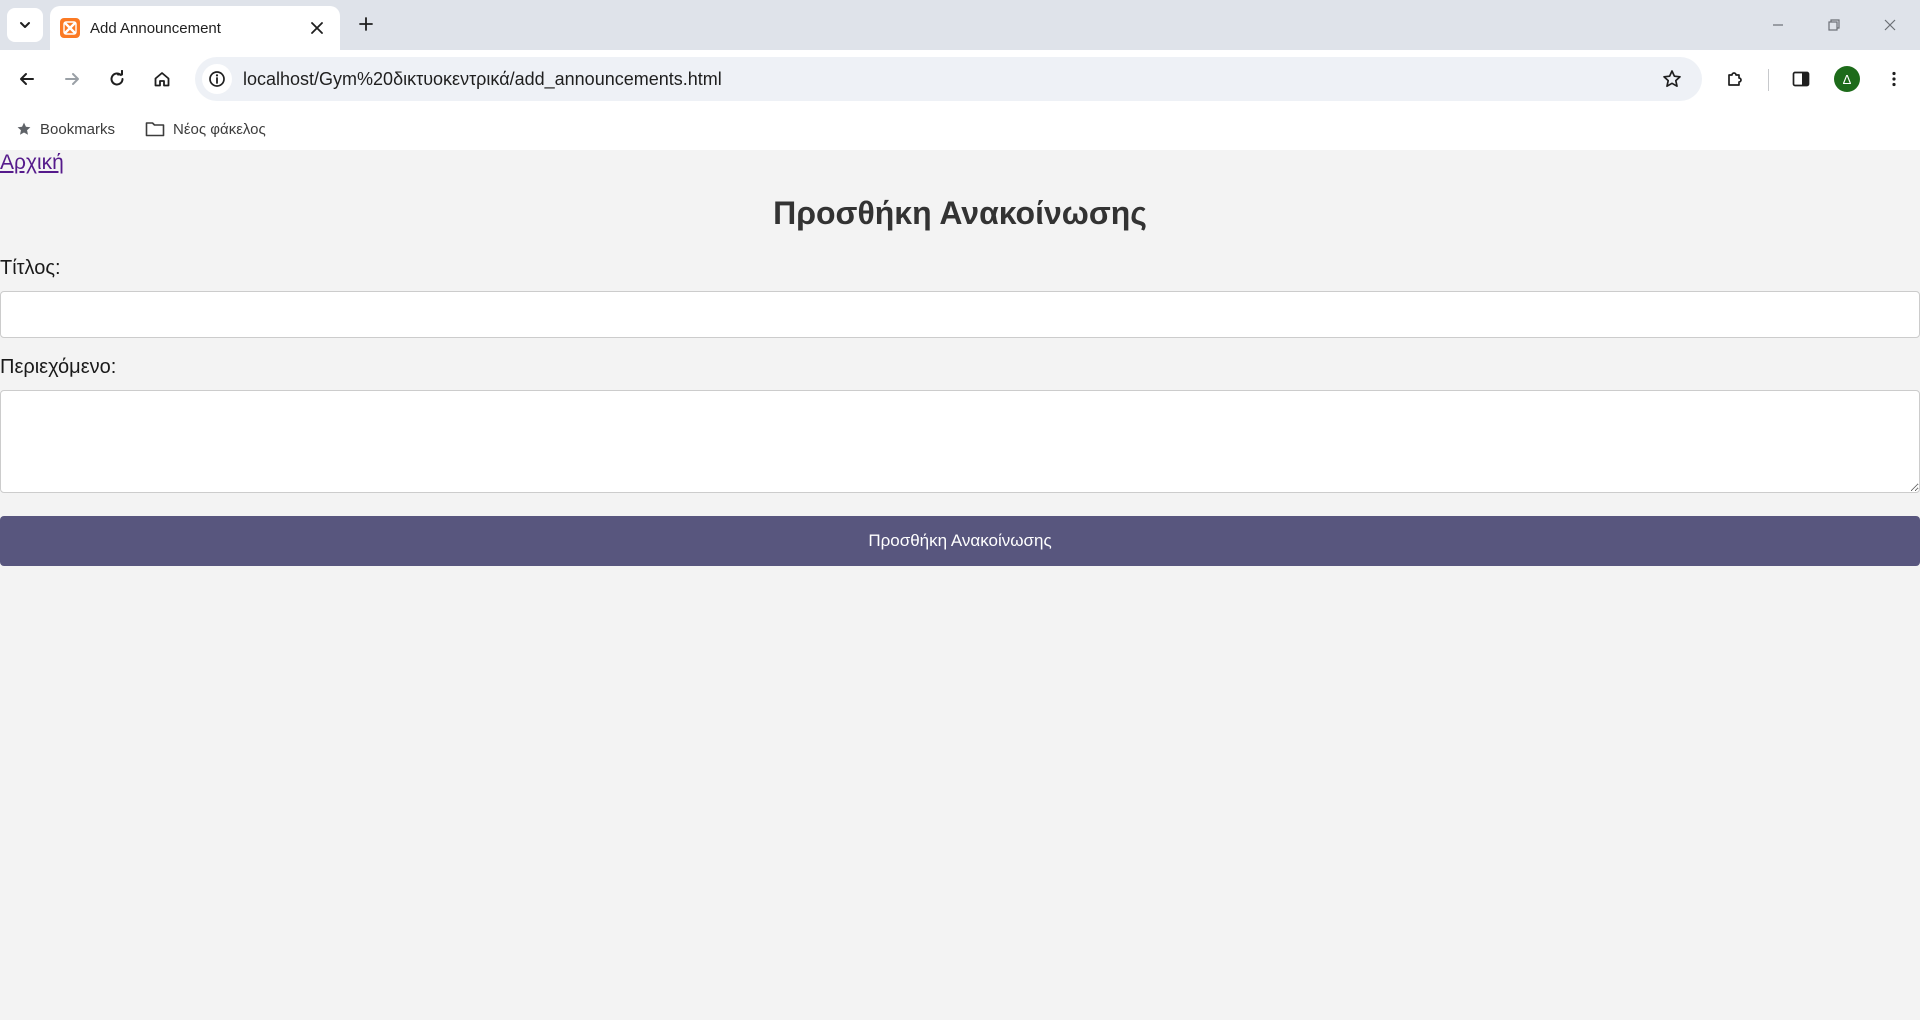 This screenshot has width=1920, height=1020. I want to click on browser-menu-button, so click(1894, 79).